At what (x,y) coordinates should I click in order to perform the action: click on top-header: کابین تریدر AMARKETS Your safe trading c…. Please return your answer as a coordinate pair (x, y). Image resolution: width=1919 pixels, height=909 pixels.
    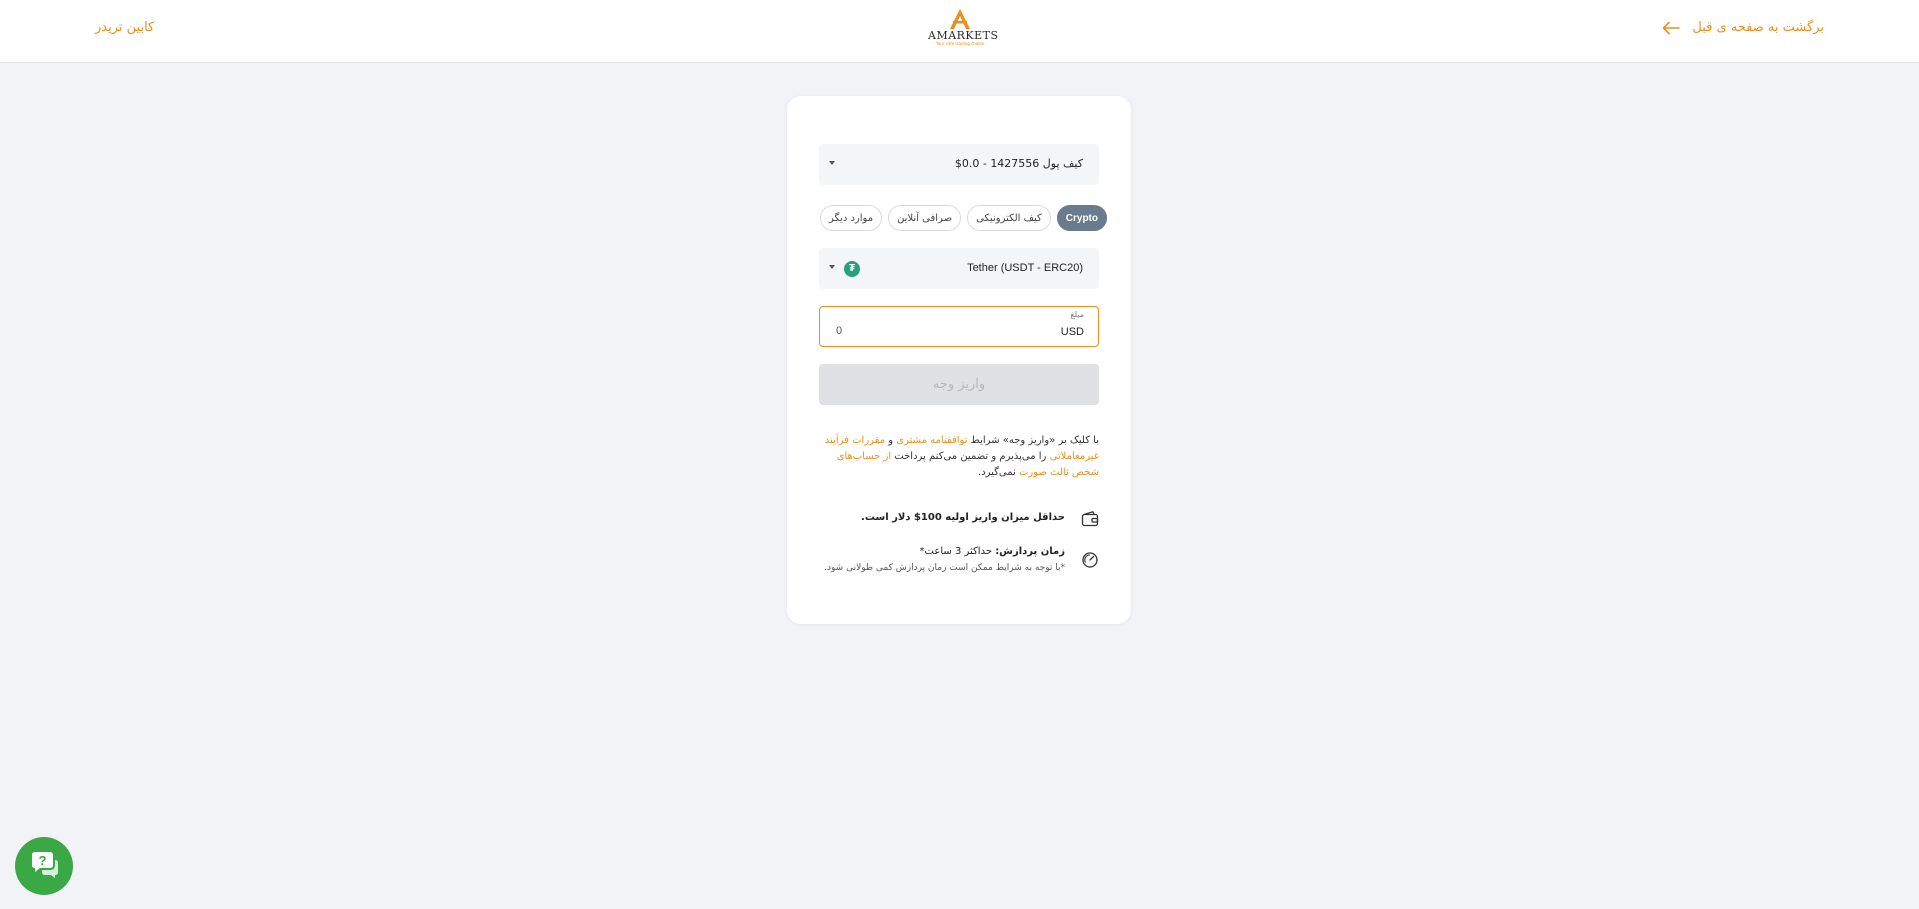
    Looking at the image, I should click on (959, 31).